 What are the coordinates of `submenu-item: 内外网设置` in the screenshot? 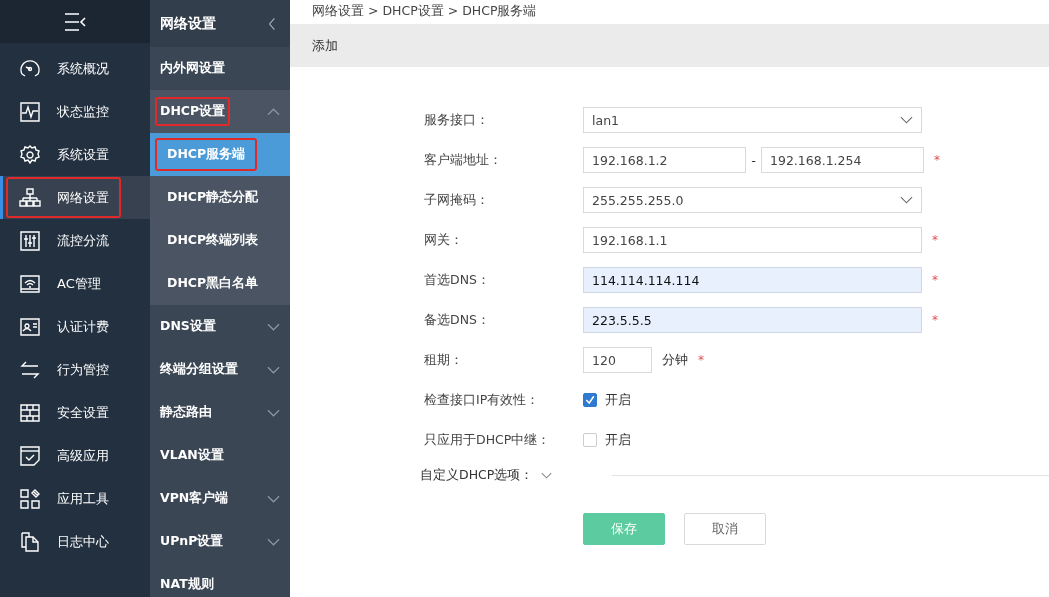 It's located at (220, 68).